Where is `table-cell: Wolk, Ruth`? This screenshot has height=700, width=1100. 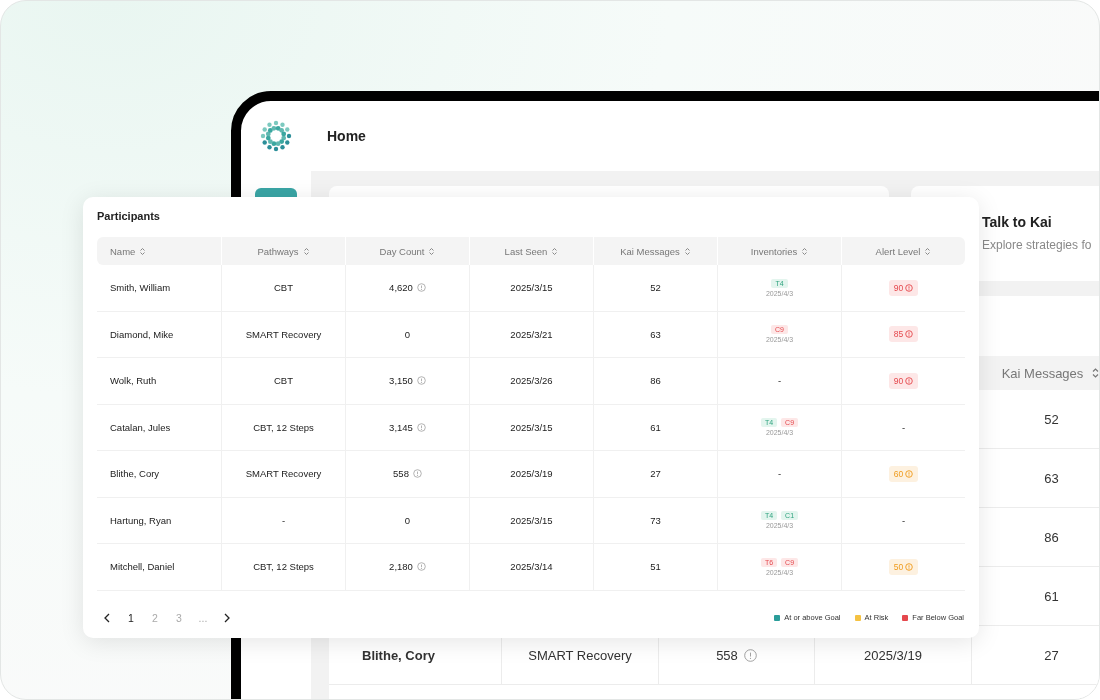
table-cell: Wolk, Ruth is located at coordinates (133, 381).